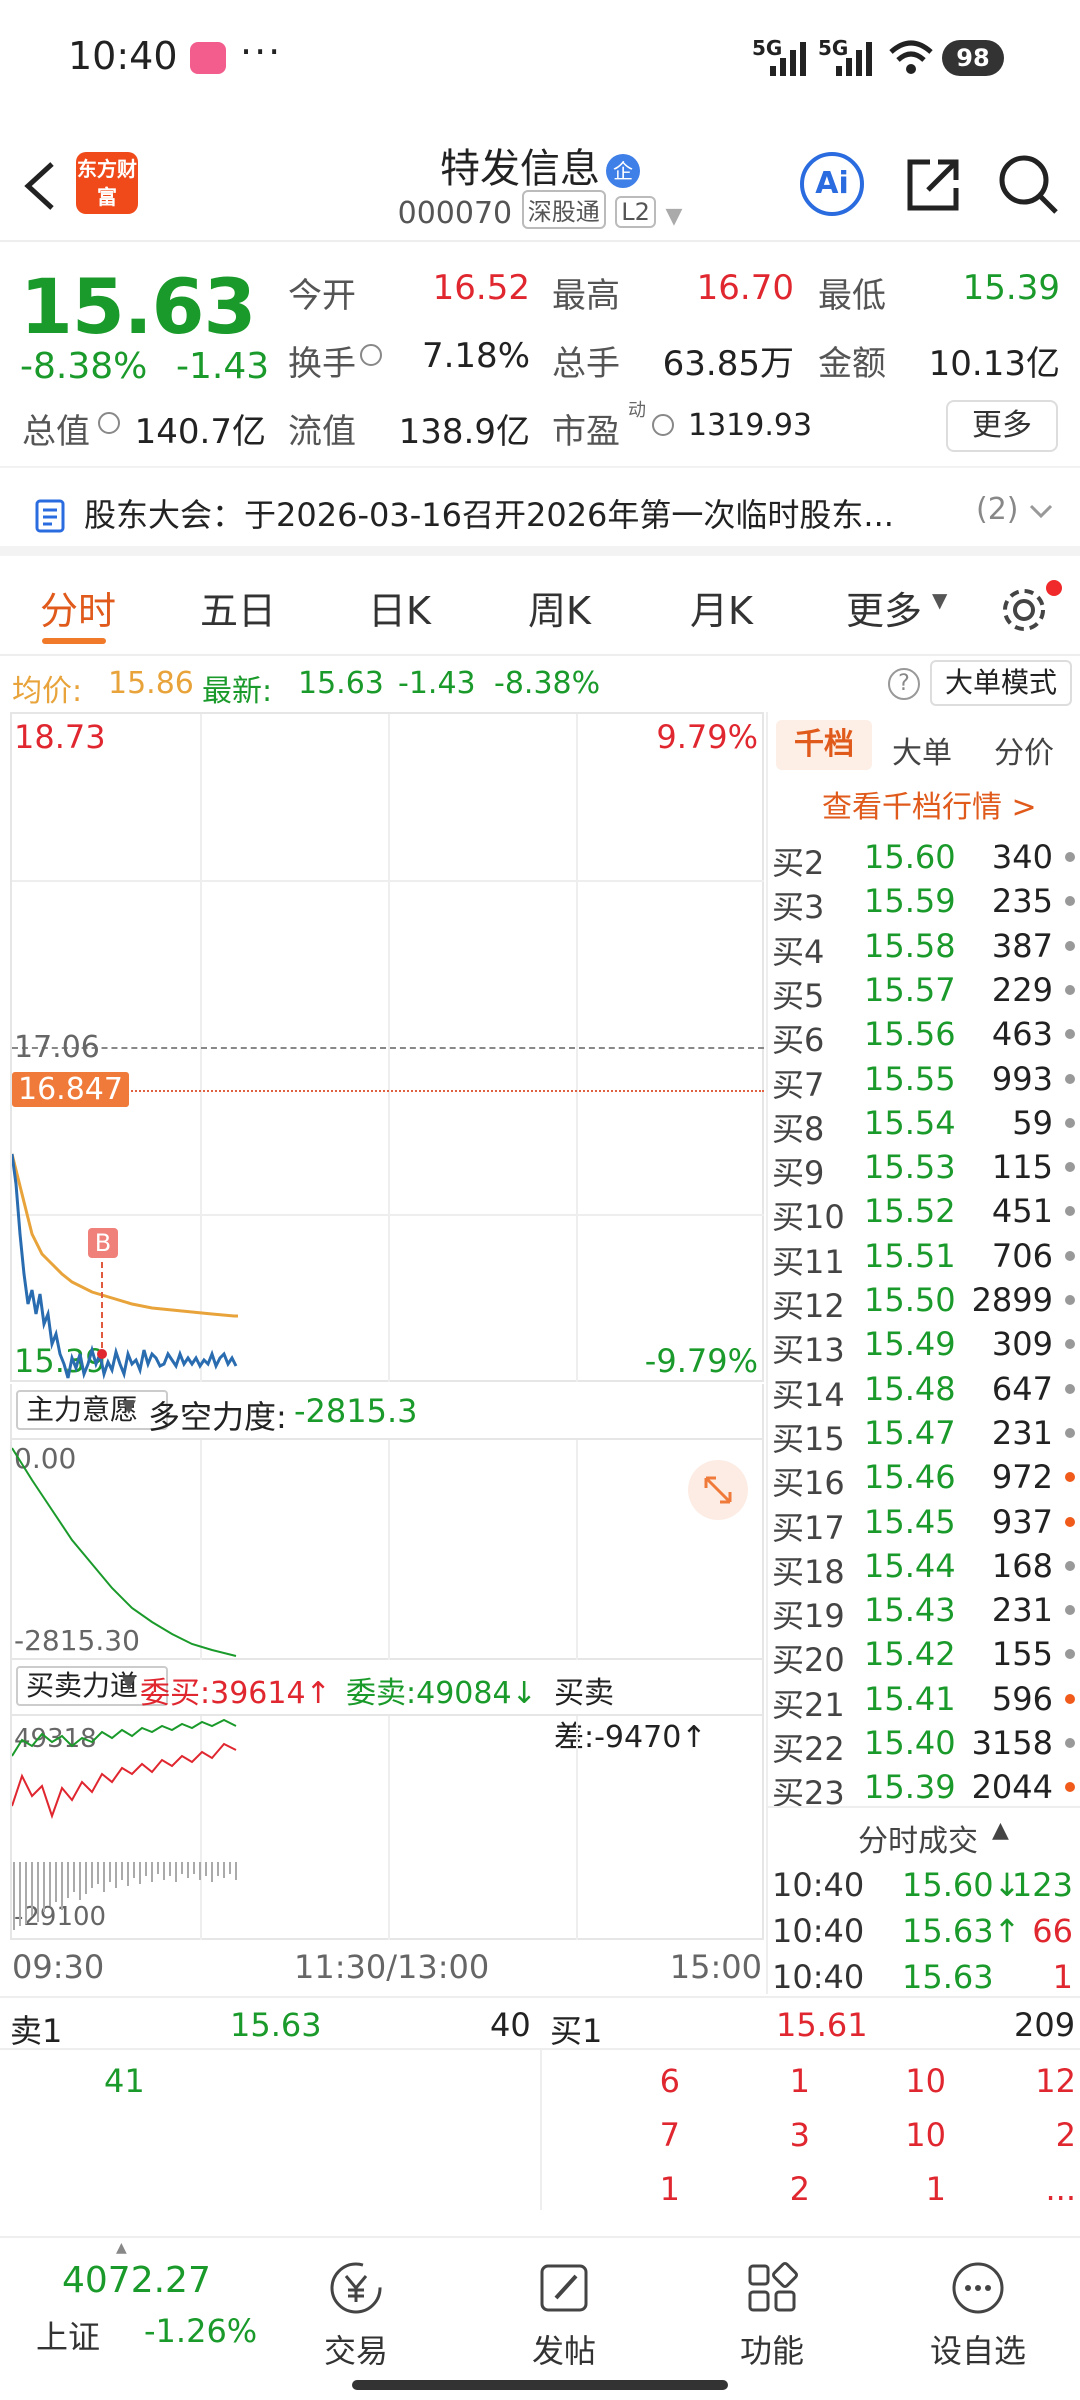  Describe the element at coordinates (922, 1170) in the screenshot. I see `order-book-row: 买9 15.53 115` at that location.